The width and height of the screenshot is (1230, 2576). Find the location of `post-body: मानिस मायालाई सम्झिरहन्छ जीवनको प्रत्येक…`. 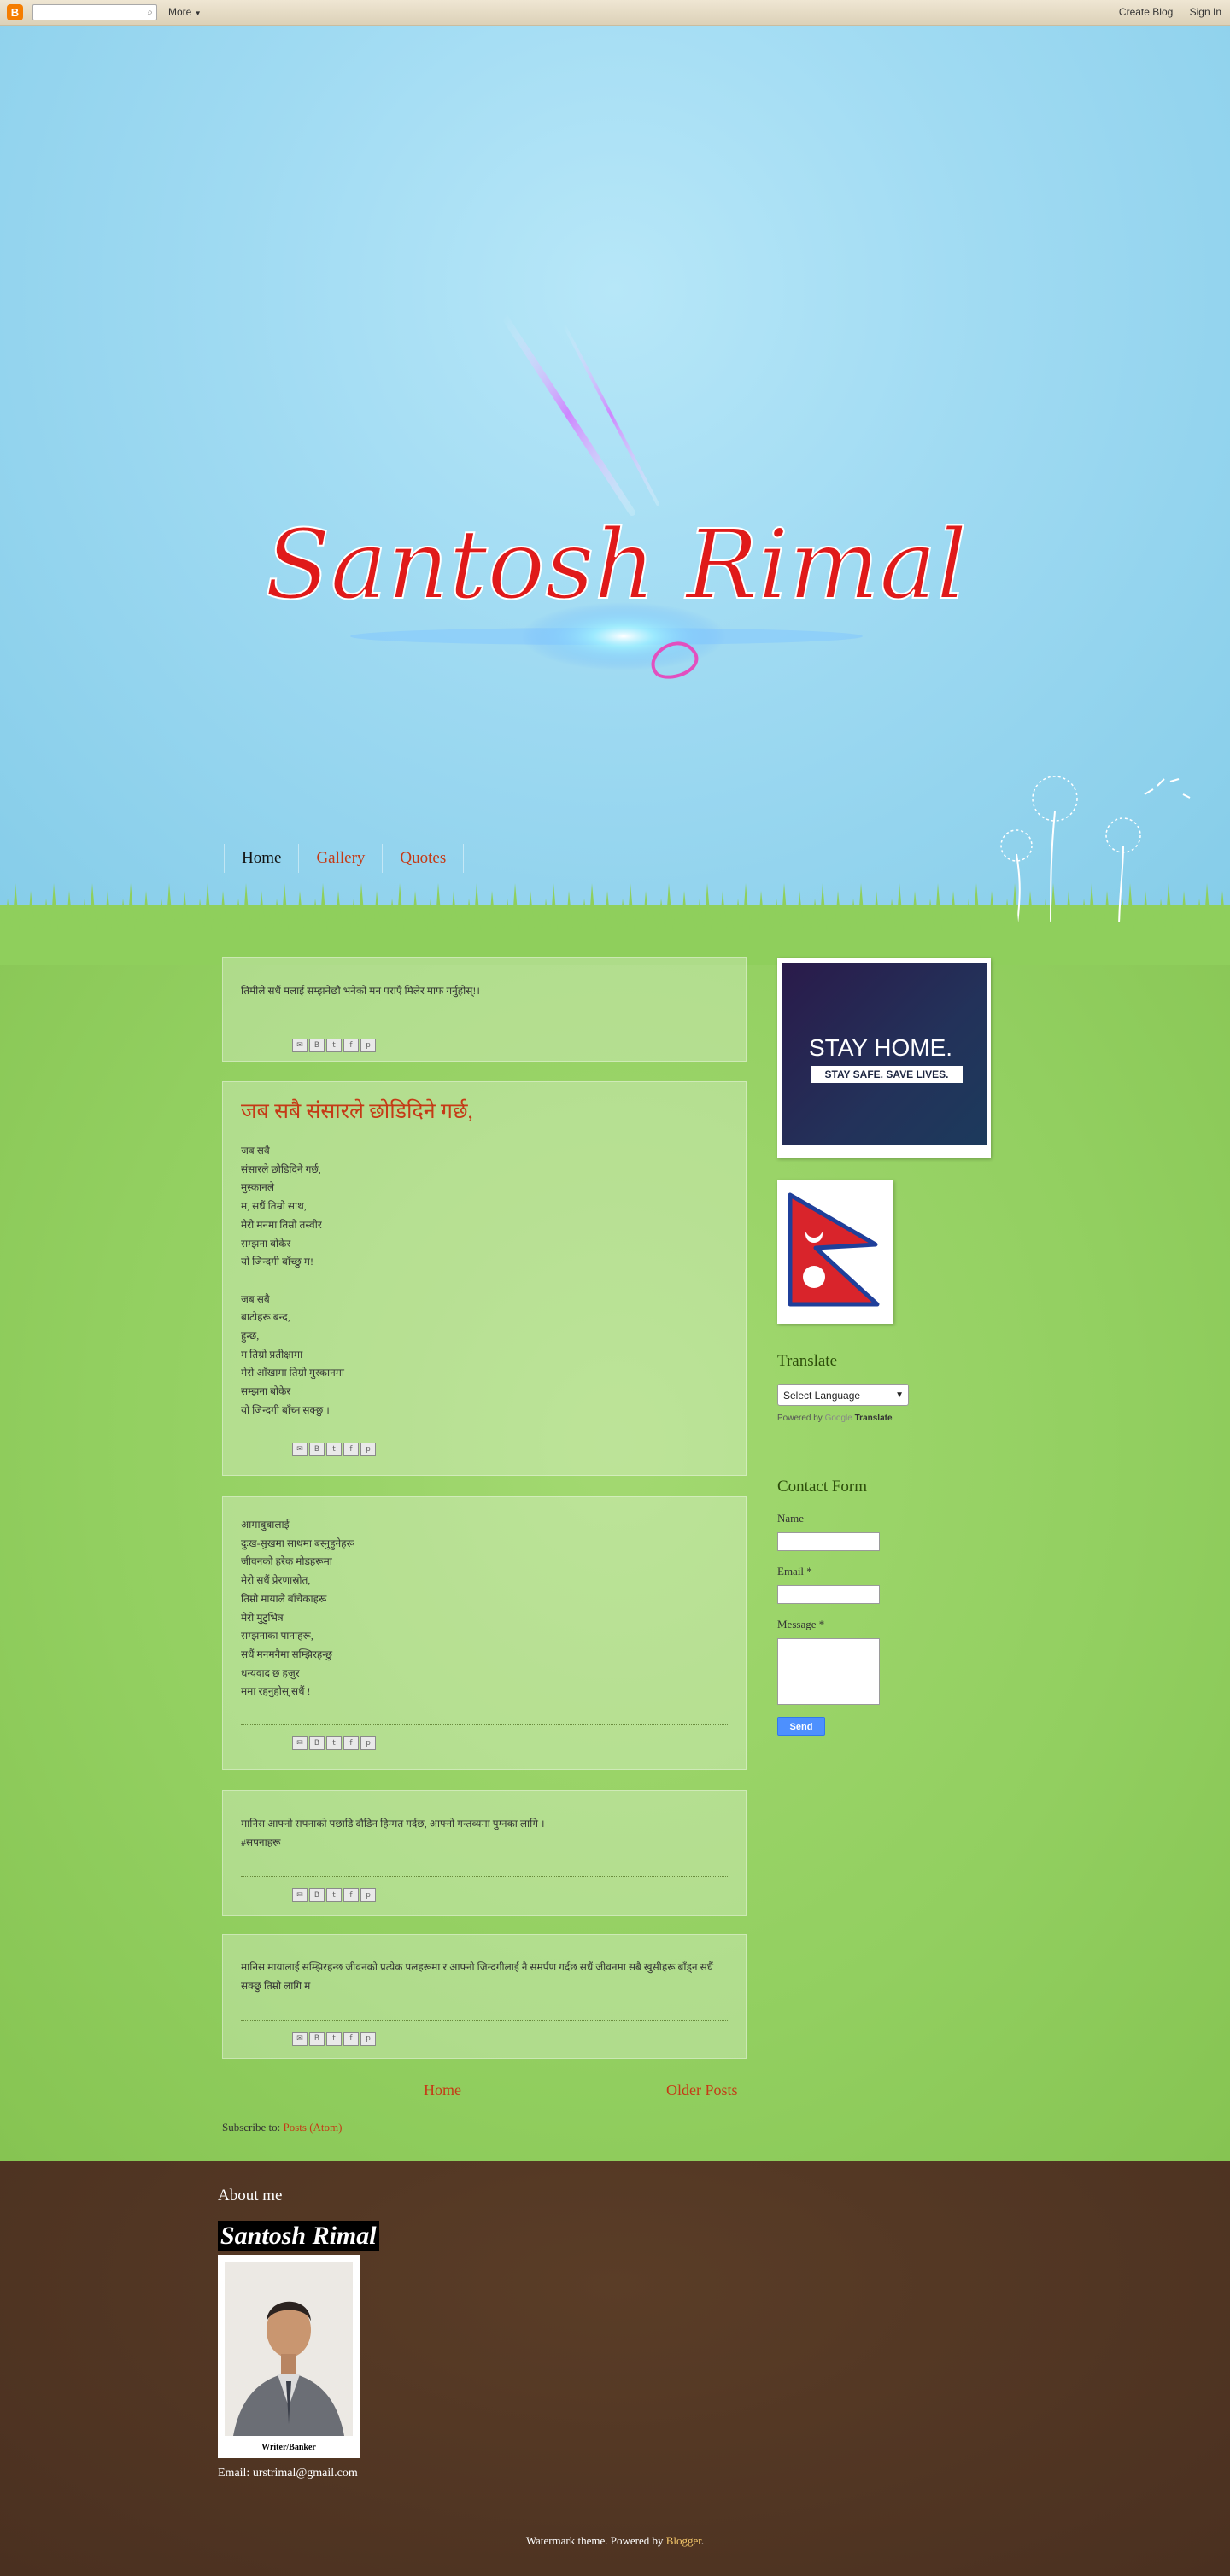

post-body: मानिस मायालाई सम्झिरहन्छ जीवनको प्रत्येक… is located at coordinates (484, 1977).